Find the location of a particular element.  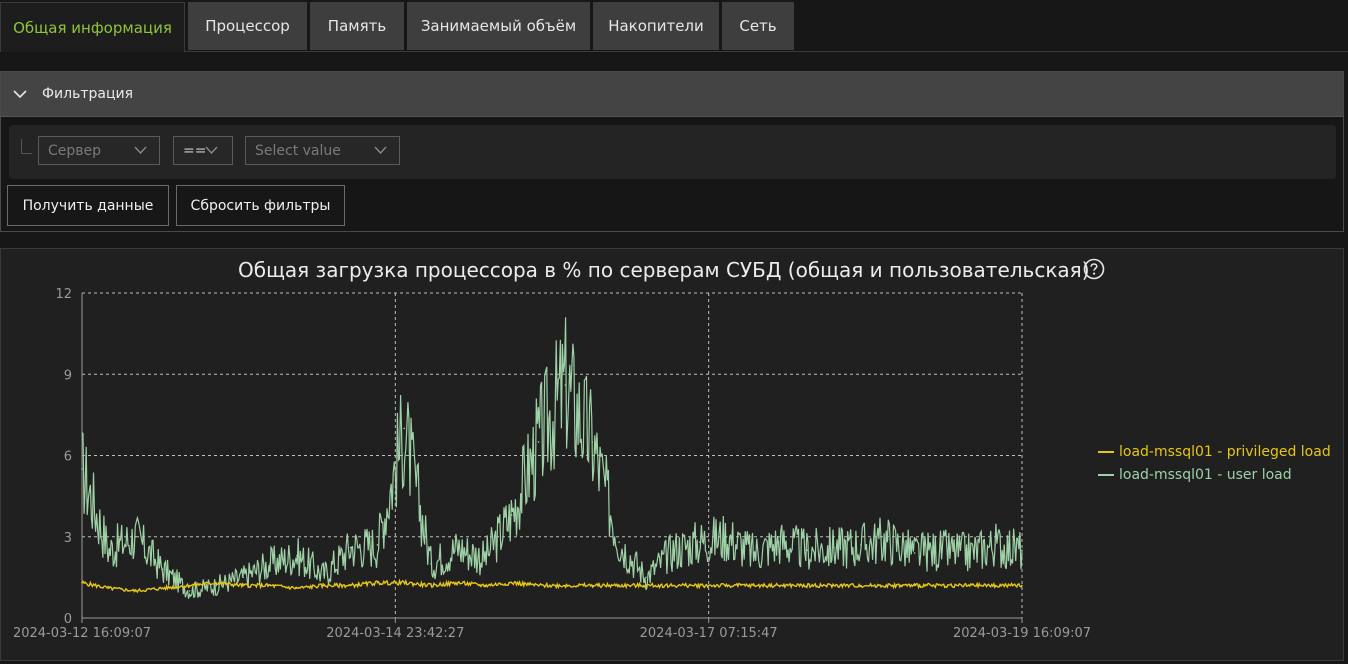

y-tick-label: 6 is located at coordinates (68, 457).